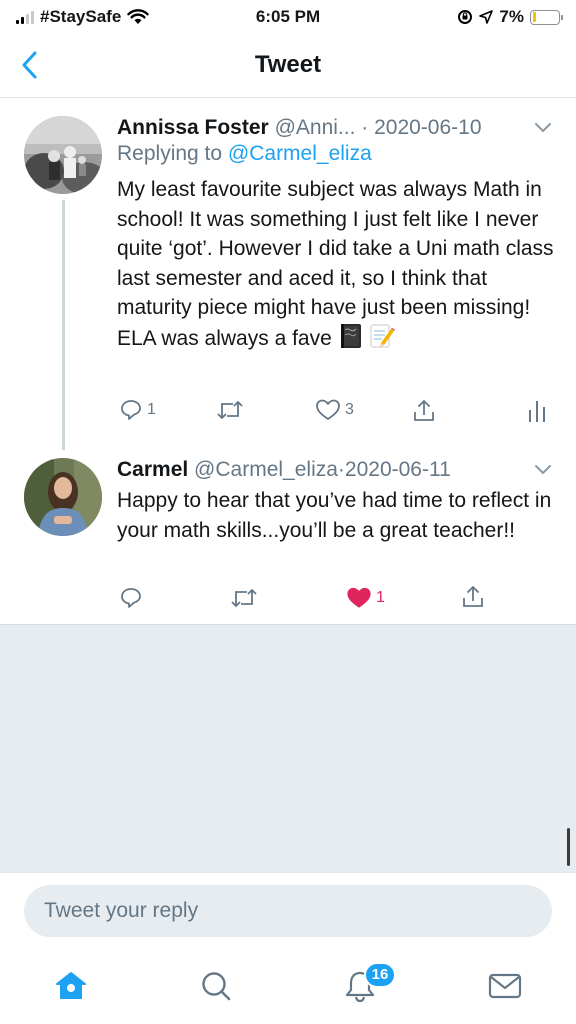  Describe the element at coordinates (465, 17) in the screenshot. I see `orientation-lock-icon` at that location.